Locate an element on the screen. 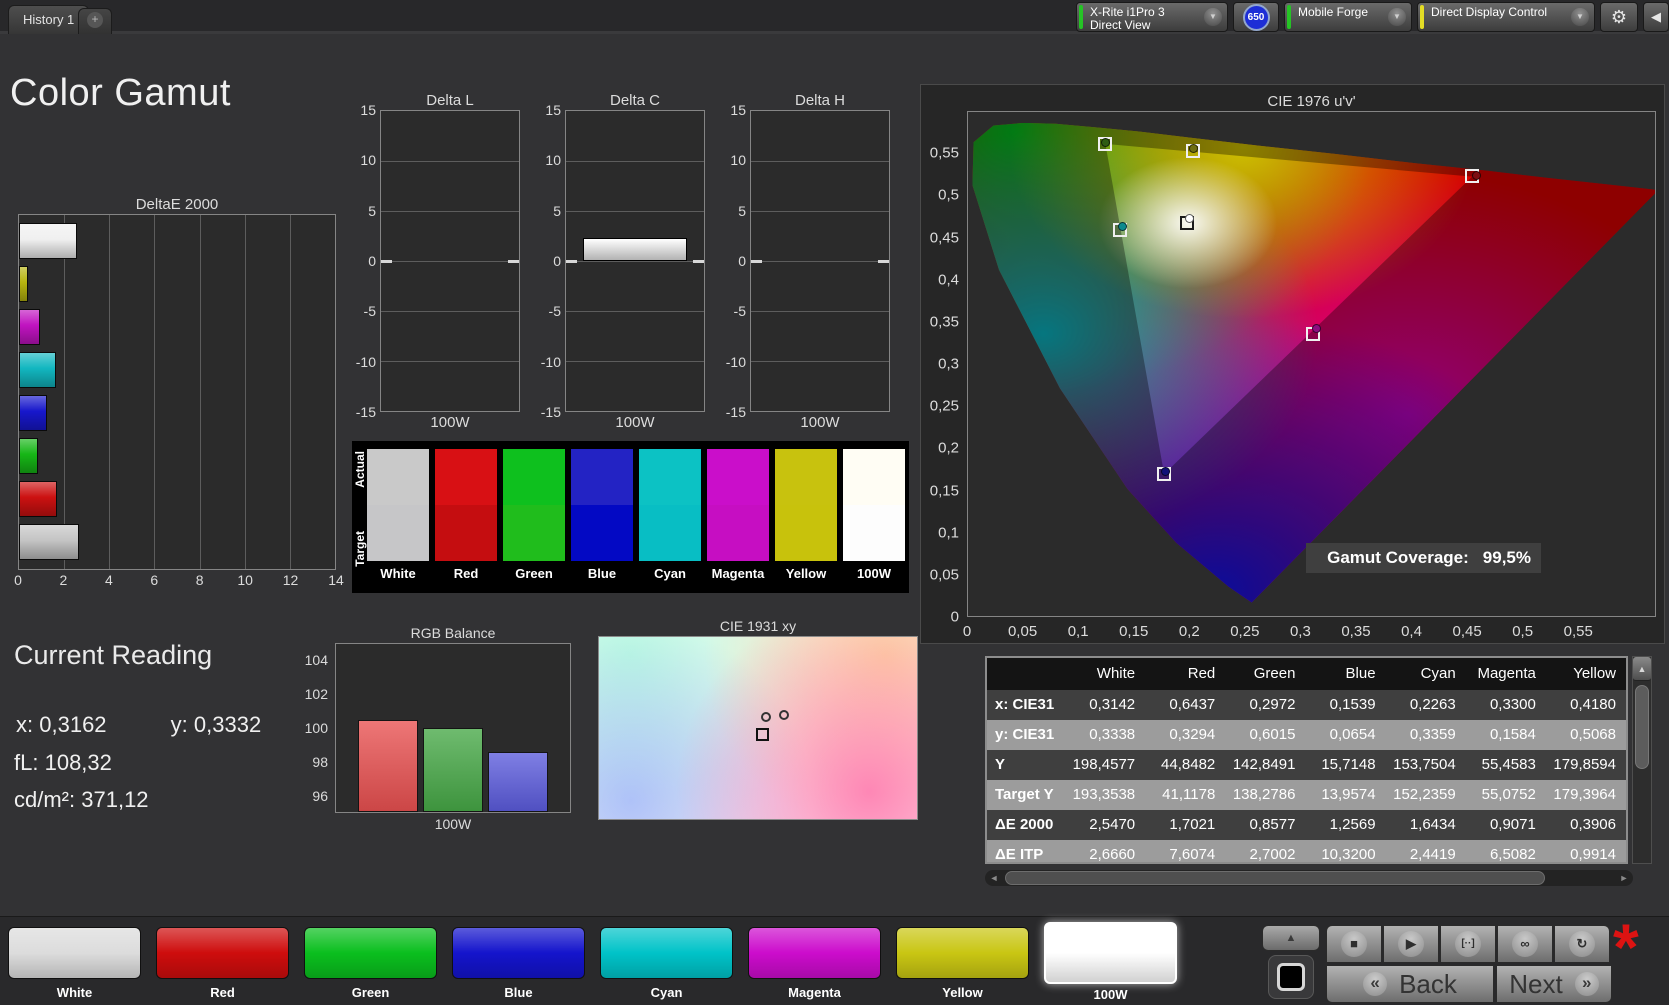  cell: 2,4419 is located at coordinates (1432, 854).